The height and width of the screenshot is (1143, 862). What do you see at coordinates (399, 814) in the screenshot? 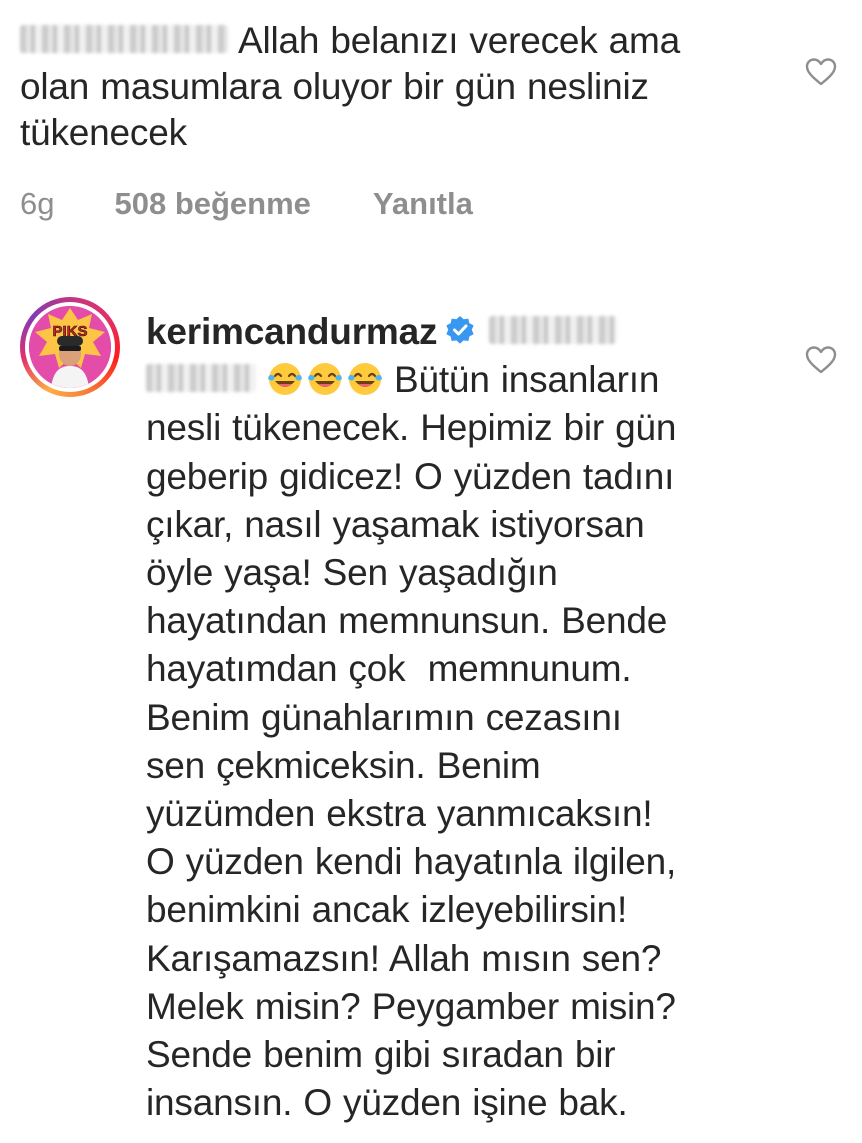
I see `comment-2-line: yüzümden ekstra yanmıcaksın!` at bounding box center [399, 814].